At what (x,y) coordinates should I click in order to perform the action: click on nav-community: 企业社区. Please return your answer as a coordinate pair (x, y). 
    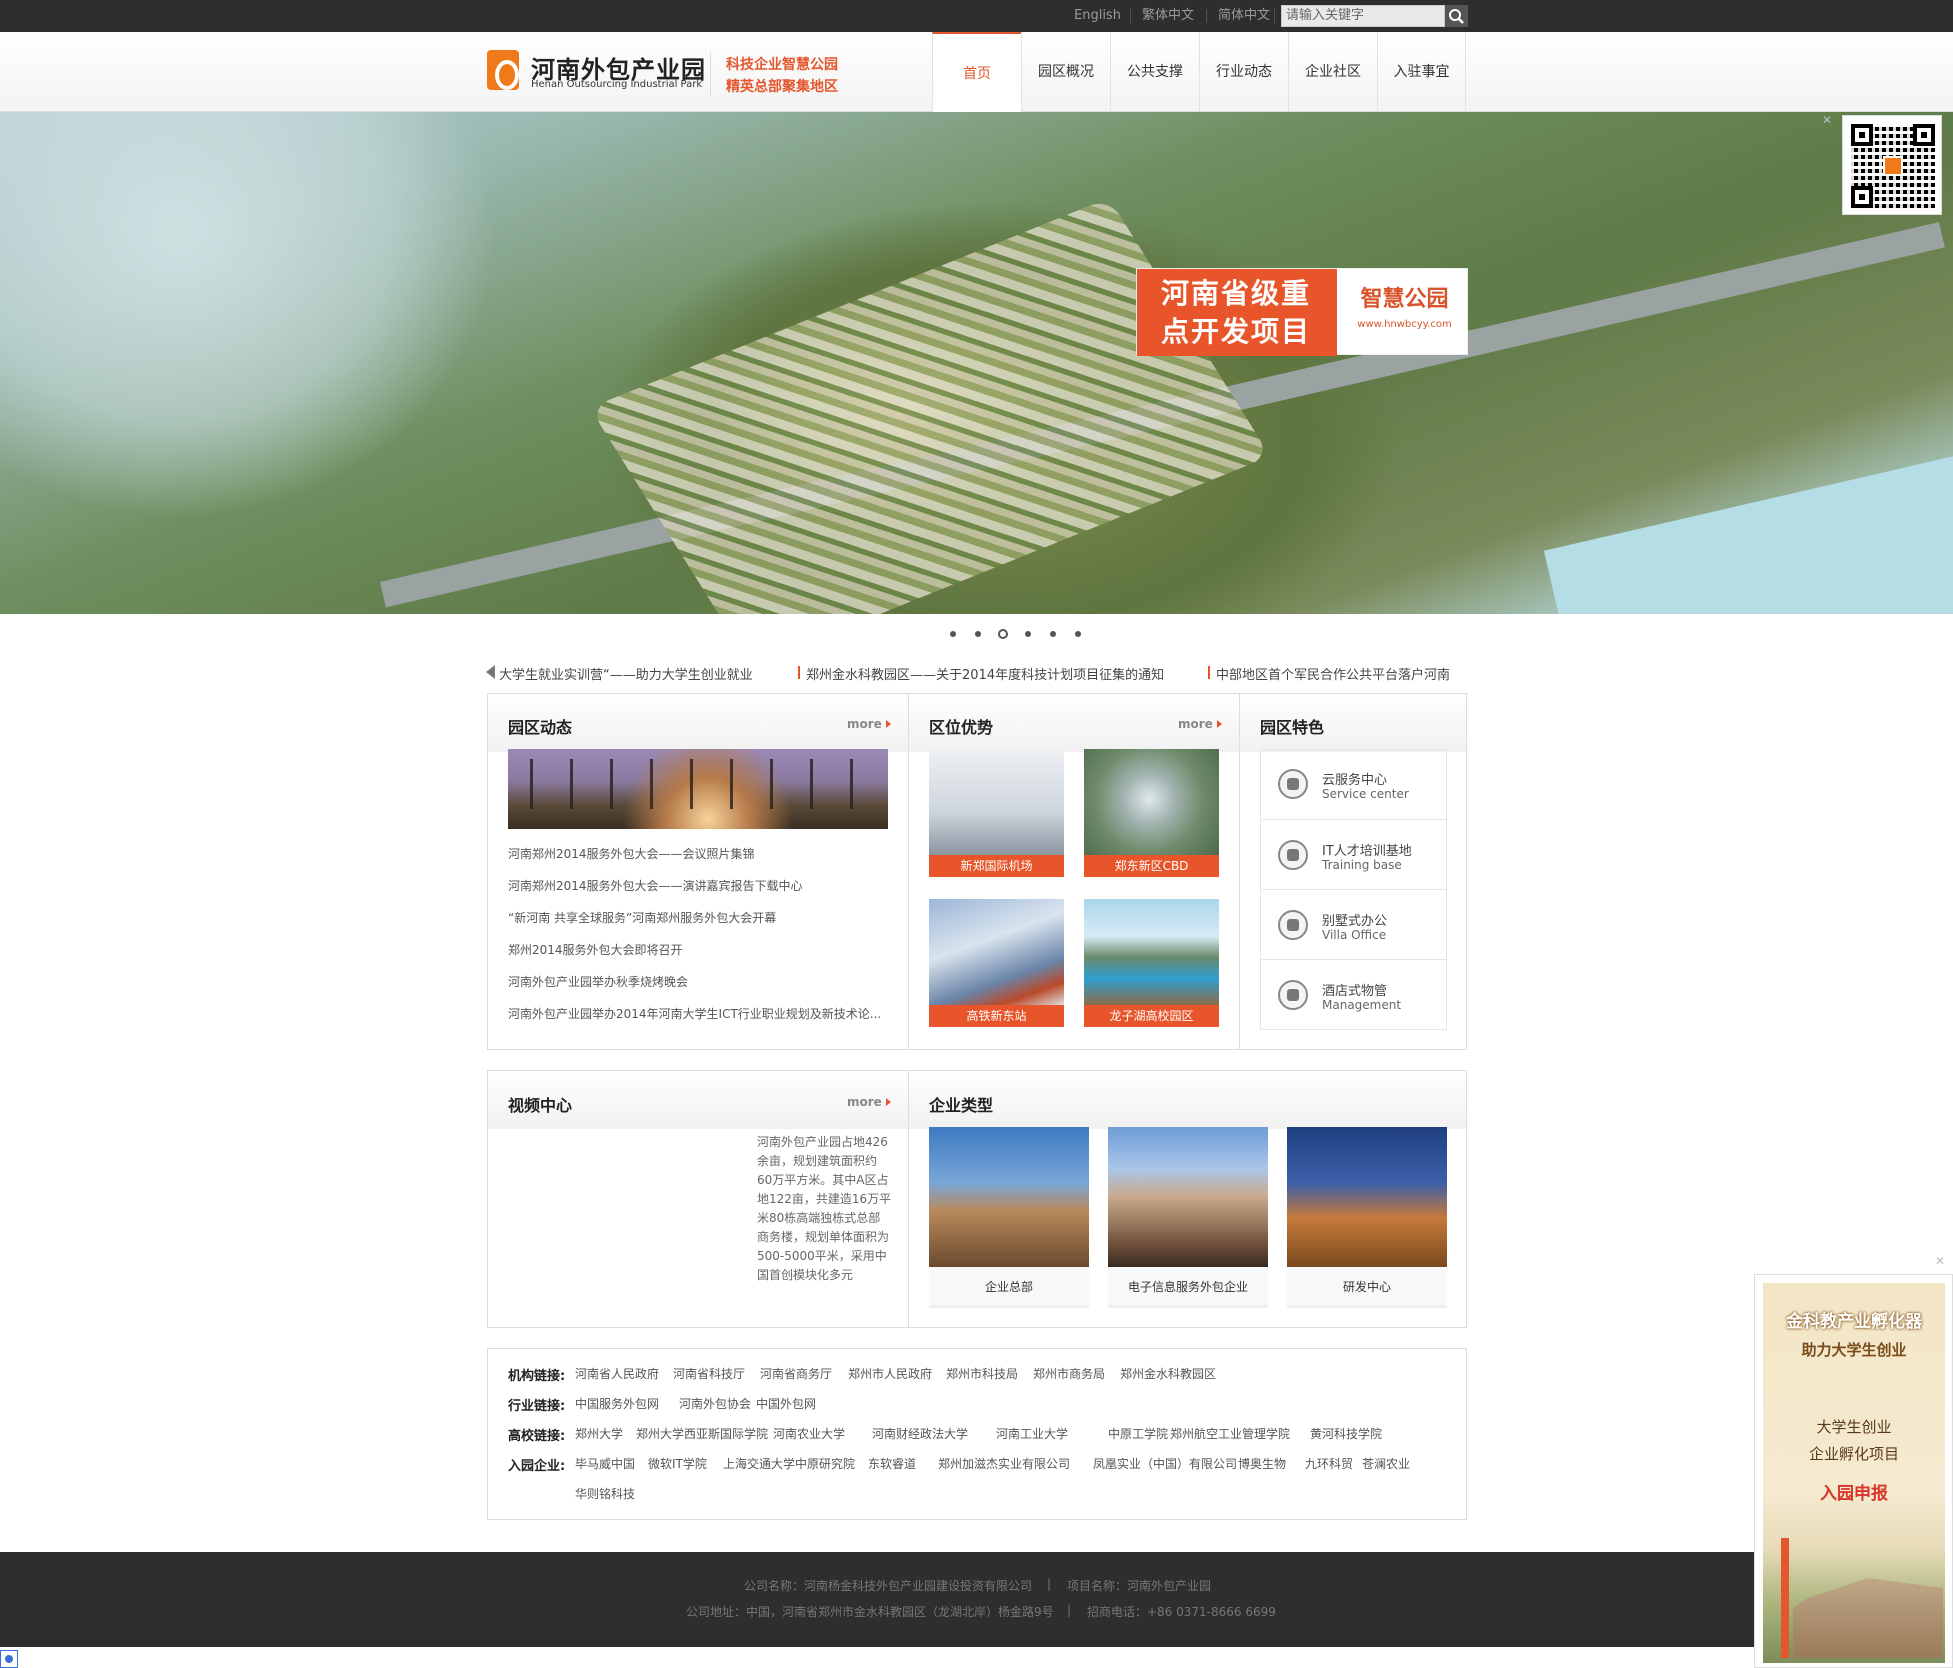
    Looking at the image, I should click on (1332, 72).